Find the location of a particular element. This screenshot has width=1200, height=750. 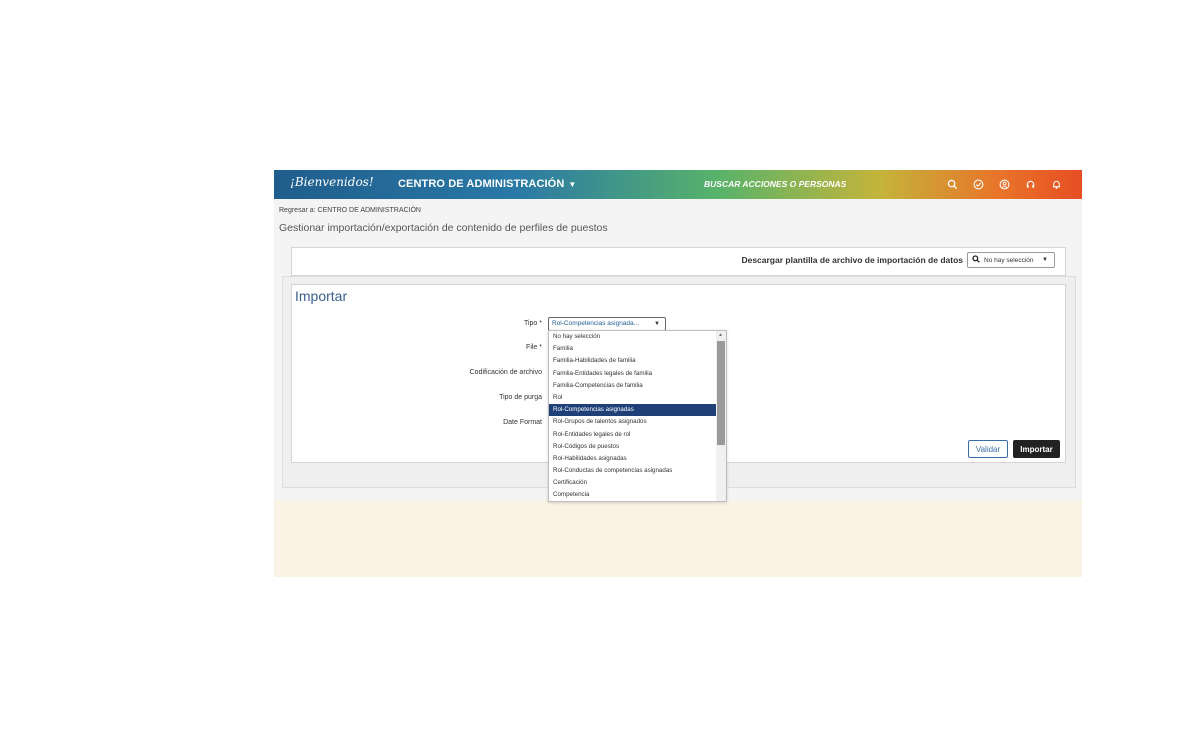

validate-button: Validar is located at coordinates (988, 449).